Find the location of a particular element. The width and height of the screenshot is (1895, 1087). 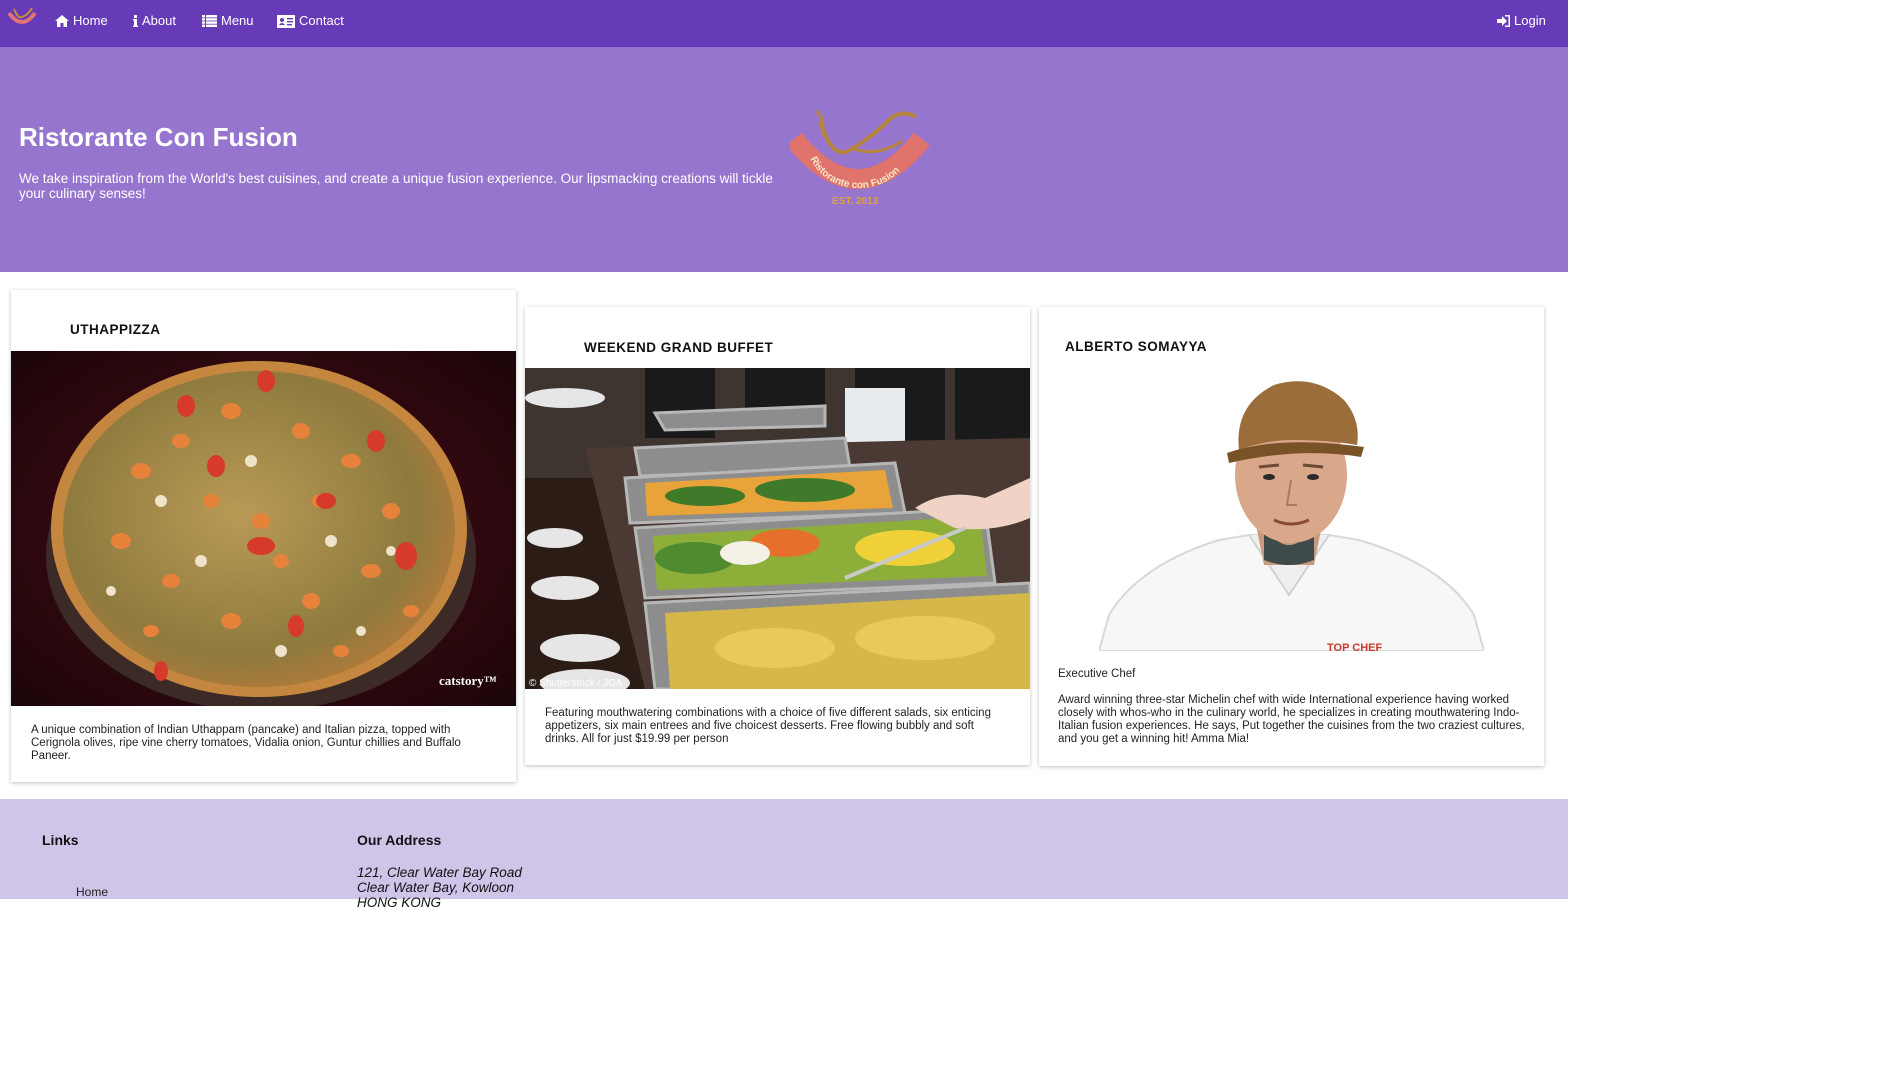

navbar: Home About Menu Contact Login is located at coordinates (784, 23).